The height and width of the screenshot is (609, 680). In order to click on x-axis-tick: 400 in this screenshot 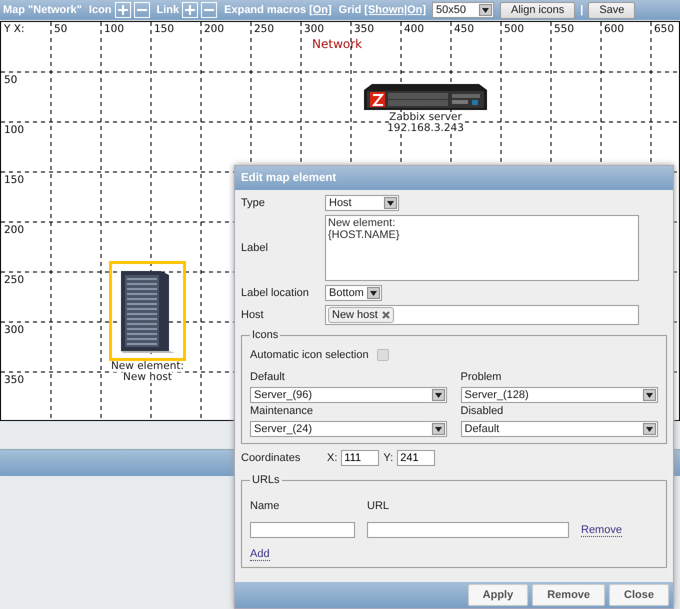, I will do `click(414, 29)`.